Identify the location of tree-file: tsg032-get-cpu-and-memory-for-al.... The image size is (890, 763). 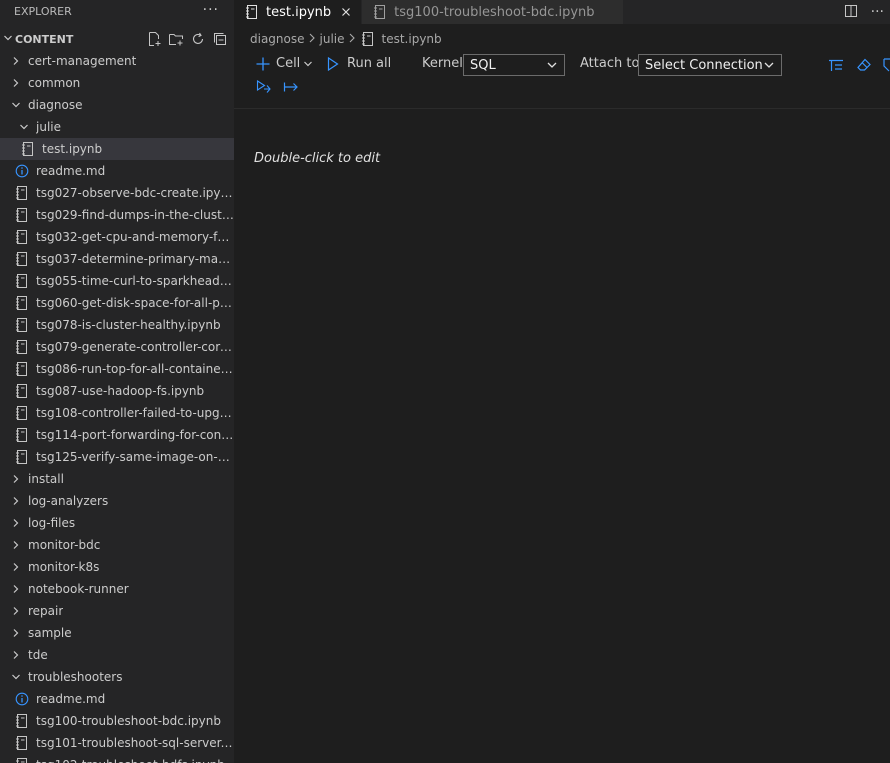
(117, 237).